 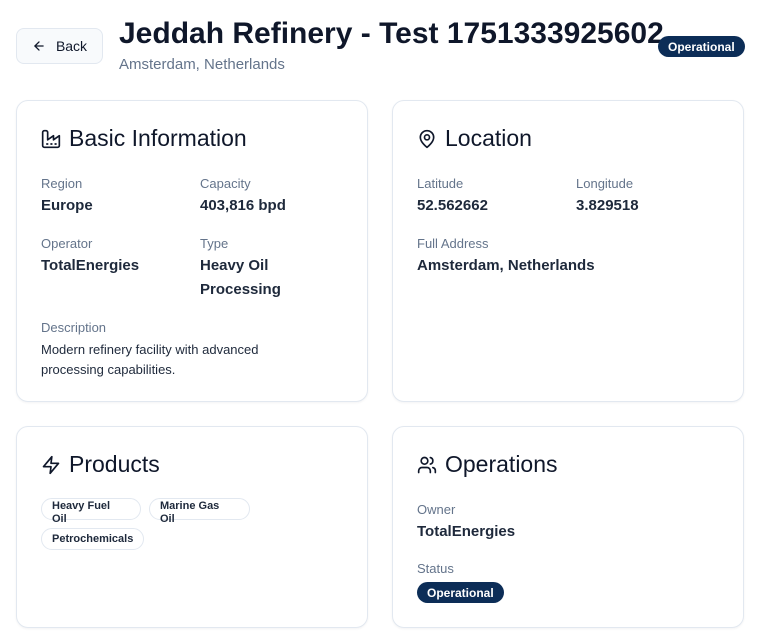 What do you see at coordinates (190, 506) in the screenshot?
I see `product-chip-line1: Marine Gas` at bounding box center [190, 506].